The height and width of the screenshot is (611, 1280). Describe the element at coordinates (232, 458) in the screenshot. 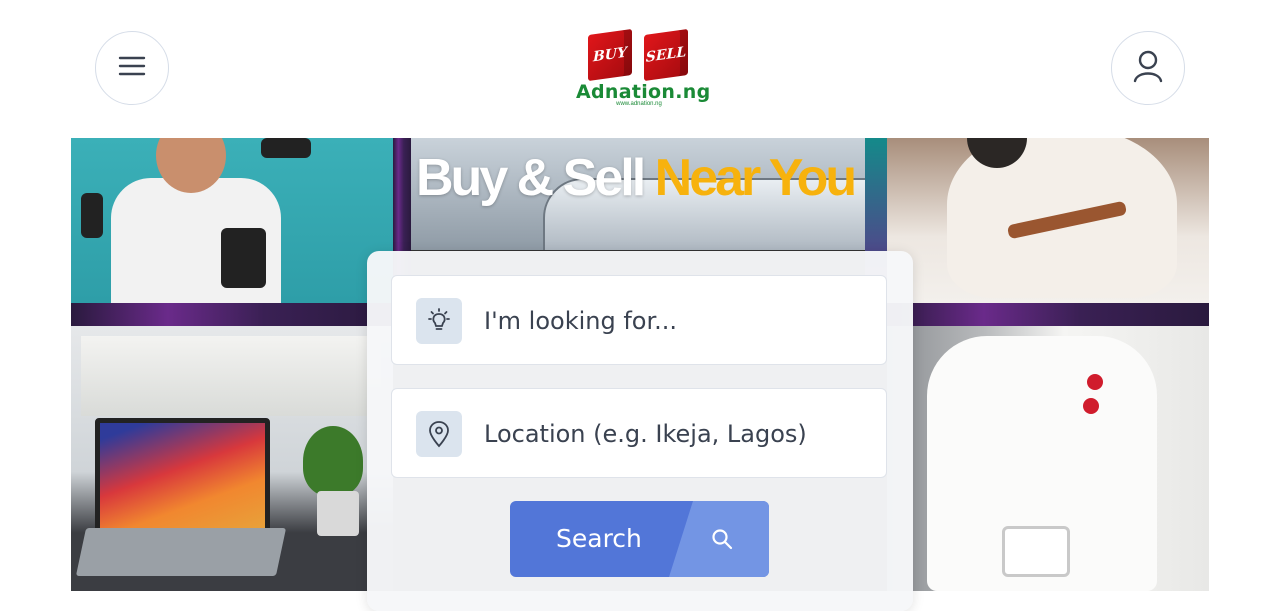

I see `hero-image-laptop` at that location.